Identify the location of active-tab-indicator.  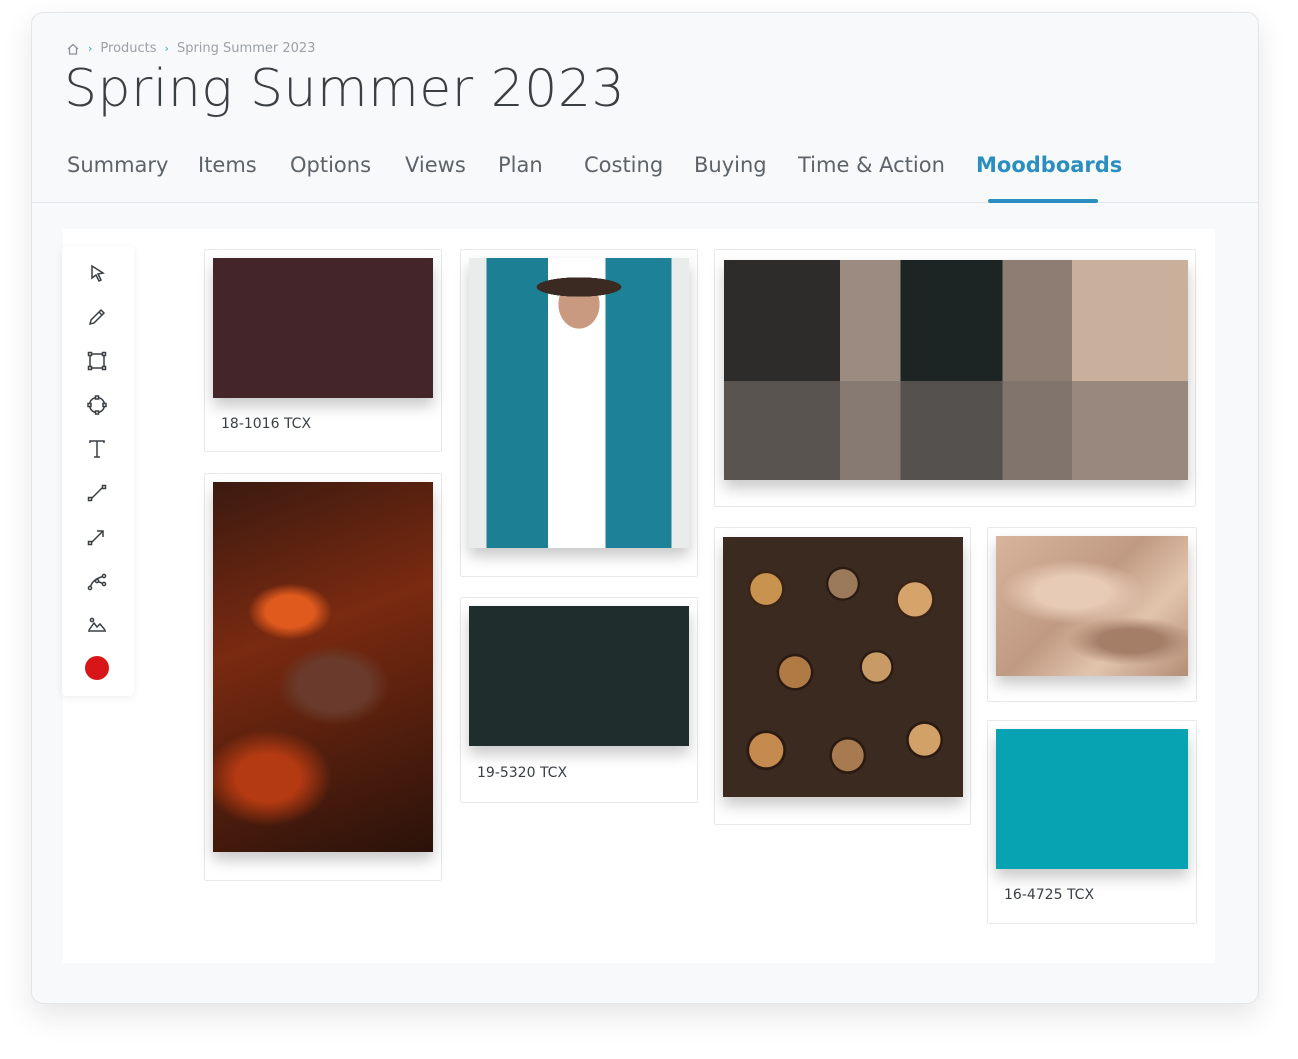
(1043, 201).